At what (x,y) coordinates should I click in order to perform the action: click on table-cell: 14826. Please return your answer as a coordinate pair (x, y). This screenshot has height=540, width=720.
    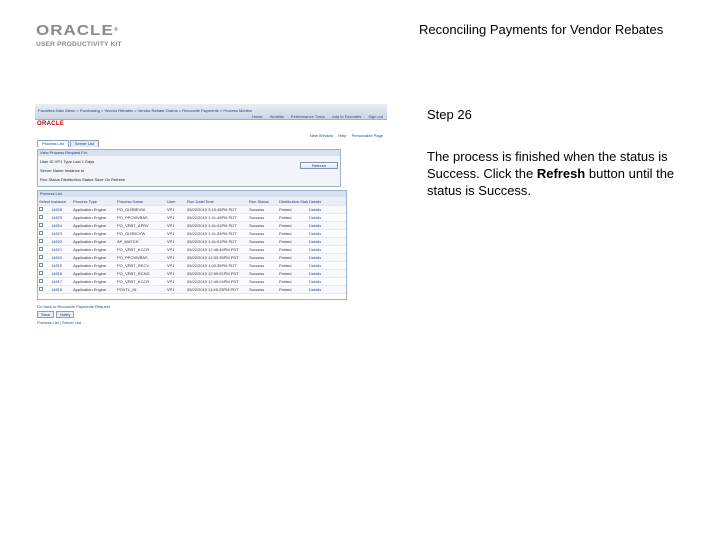
    Looking at the image, I should click on (57, 209).